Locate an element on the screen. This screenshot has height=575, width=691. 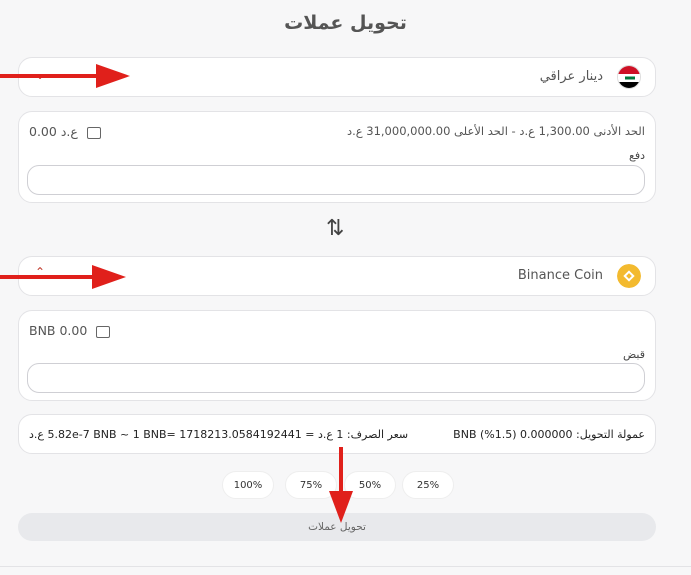
swap-arrows-icon: ⇅ is located at coordinates (335, 228).